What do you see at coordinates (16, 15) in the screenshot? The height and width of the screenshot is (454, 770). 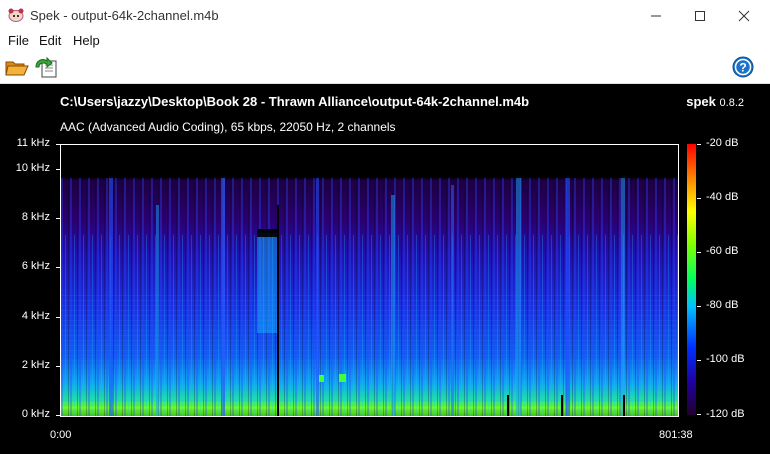 I see `spek-app-icon` at bounding box center [16, 15].